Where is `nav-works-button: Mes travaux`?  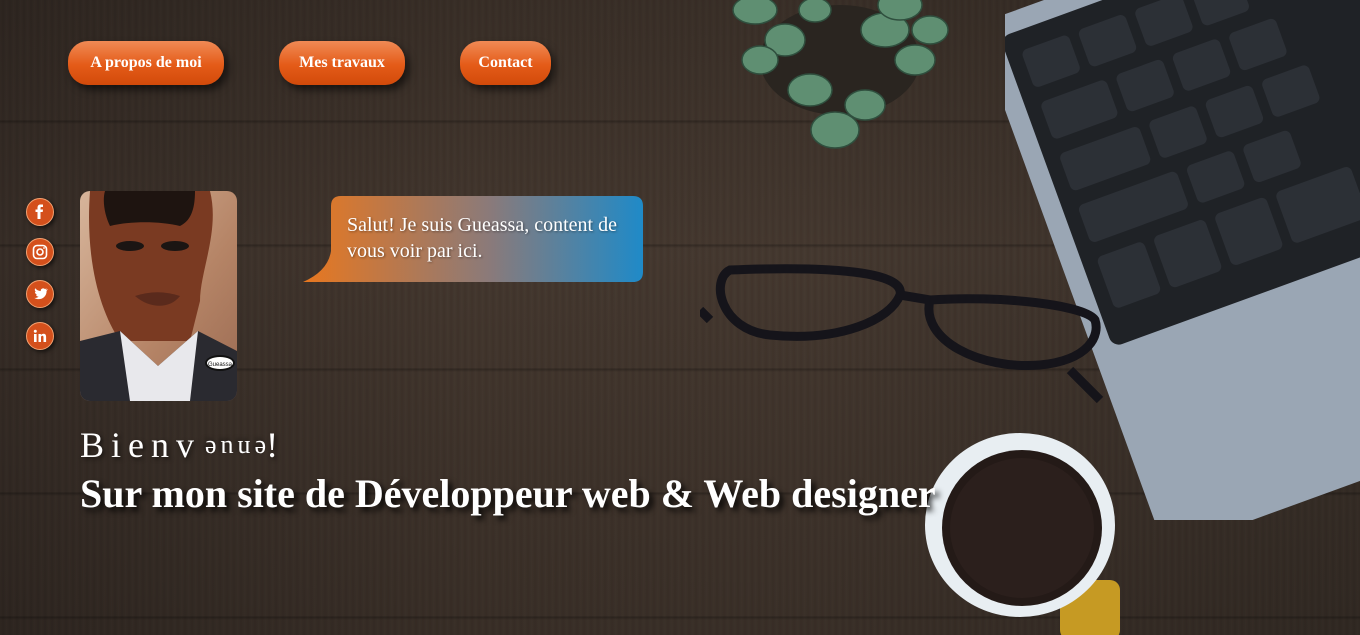
nav-works-button: Mes travaux is located at coordinates (342, 63).